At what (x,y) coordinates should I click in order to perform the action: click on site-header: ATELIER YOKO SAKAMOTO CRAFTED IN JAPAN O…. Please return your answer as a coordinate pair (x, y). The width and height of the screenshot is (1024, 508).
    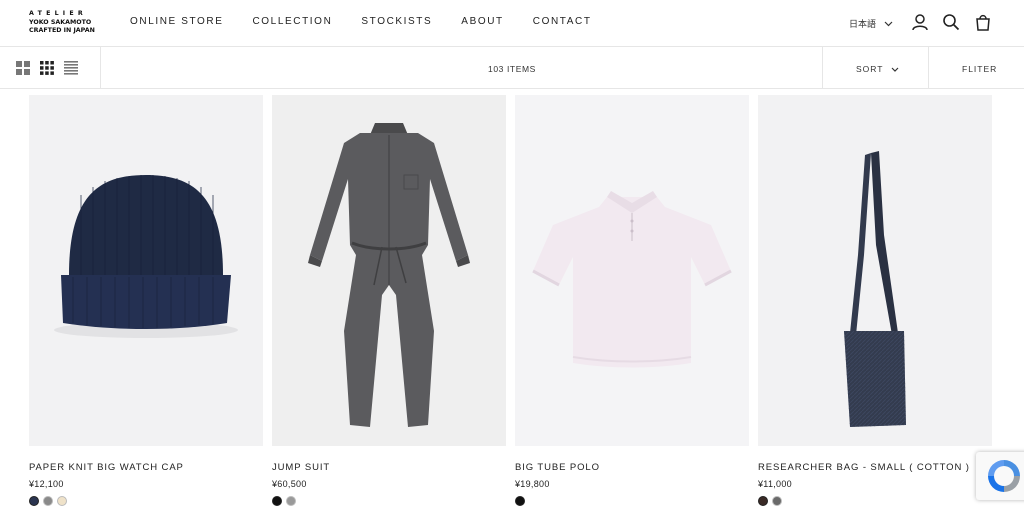
    Looking at the image, I should click on (512, 23).